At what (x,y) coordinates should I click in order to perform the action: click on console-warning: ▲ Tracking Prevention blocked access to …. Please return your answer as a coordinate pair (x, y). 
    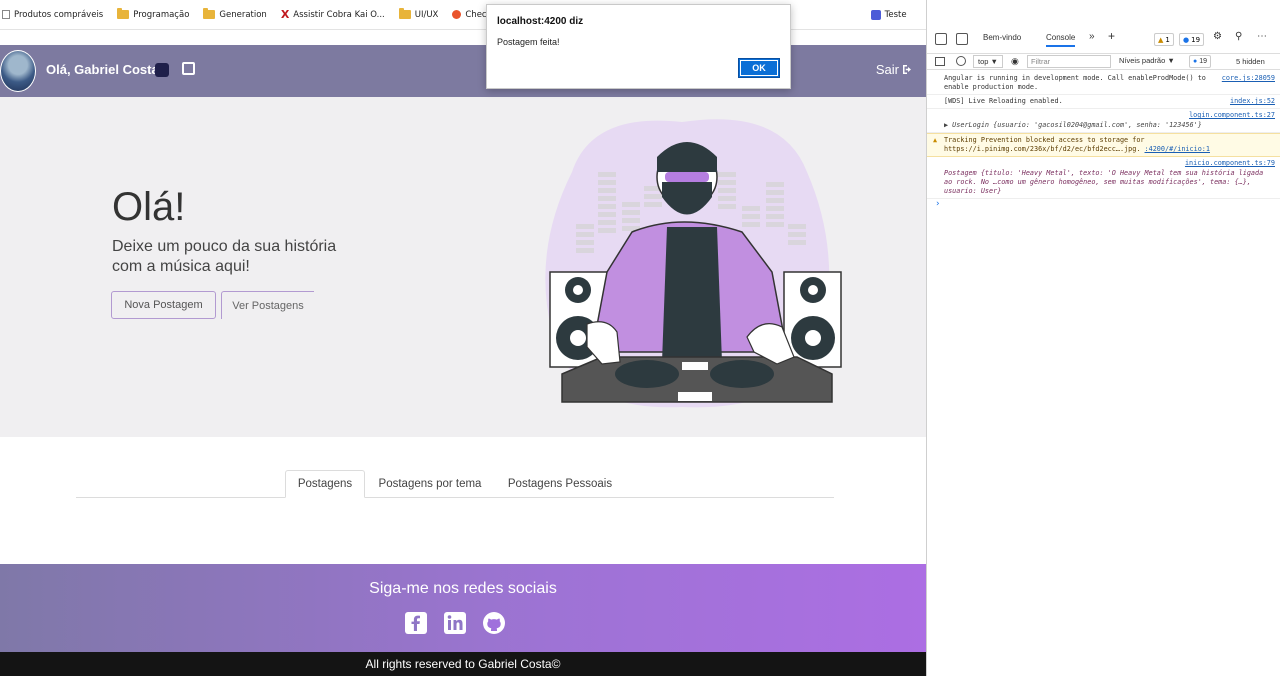
    Looking at the image, I should click on (1103, 145).